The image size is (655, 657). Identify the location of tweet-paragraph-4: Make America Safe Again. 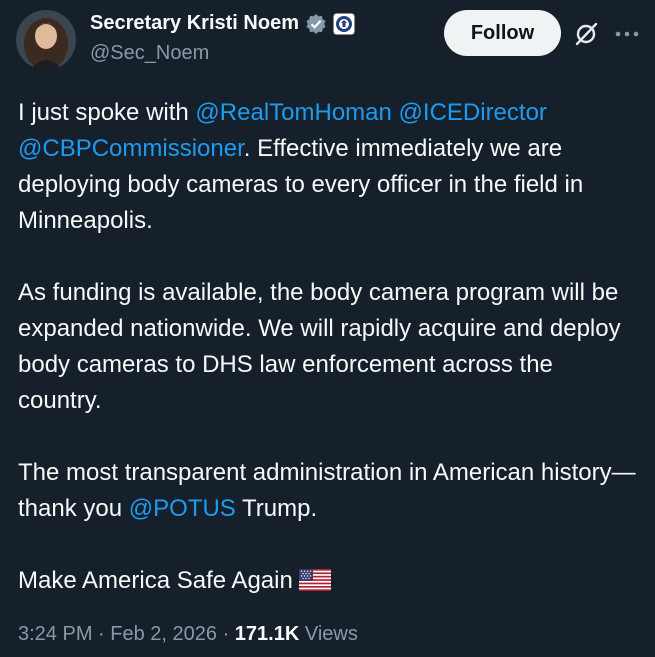
(330, 581).